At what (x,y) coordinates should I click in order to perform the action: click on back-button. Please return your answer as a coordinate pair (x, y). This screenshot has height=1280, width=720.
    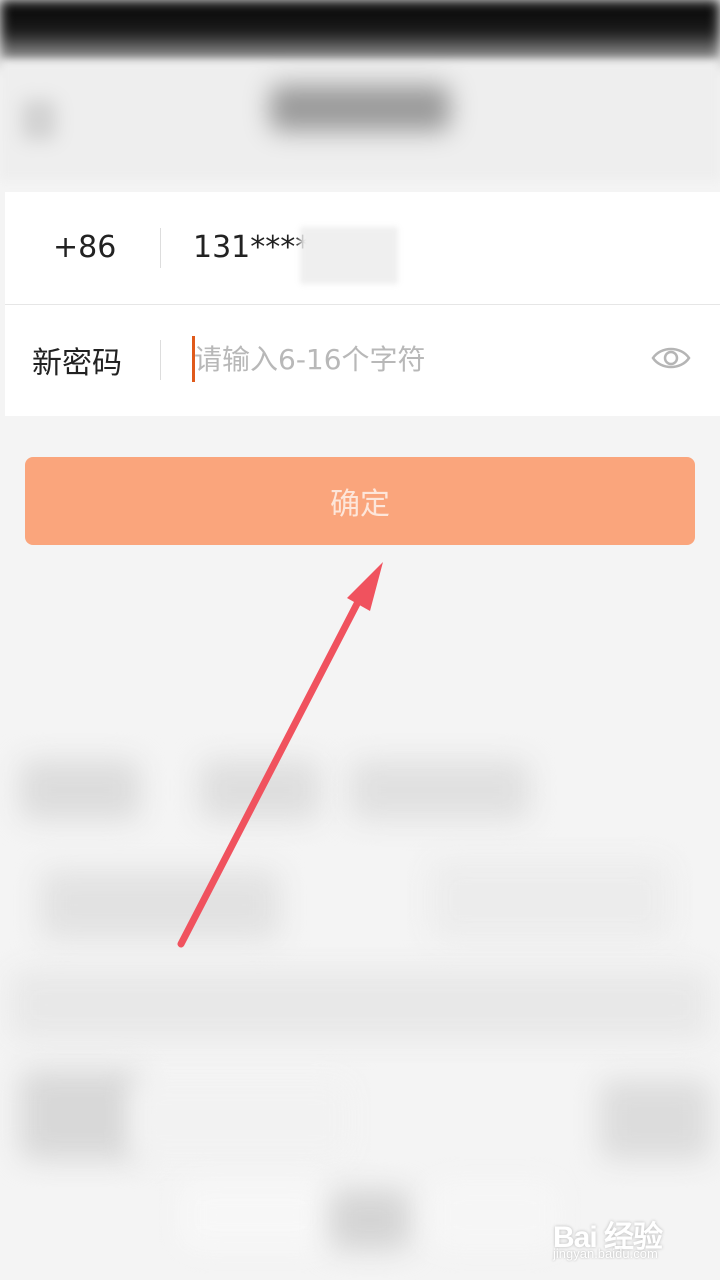
    Looking at the image, I should click on (39, 120).